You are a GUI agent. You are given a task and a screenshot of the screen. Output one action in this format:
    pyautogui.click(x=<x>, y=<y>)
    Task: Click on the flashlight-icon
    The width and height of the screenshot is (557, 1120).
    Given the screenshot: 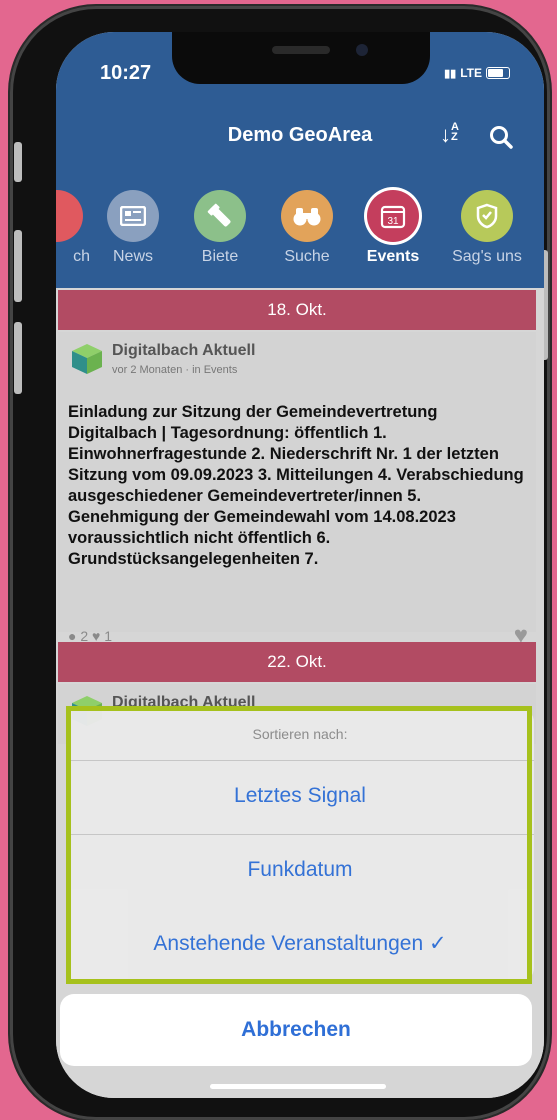 What is the action you would take?
    pyautogui.click(x=220, y=216)
    